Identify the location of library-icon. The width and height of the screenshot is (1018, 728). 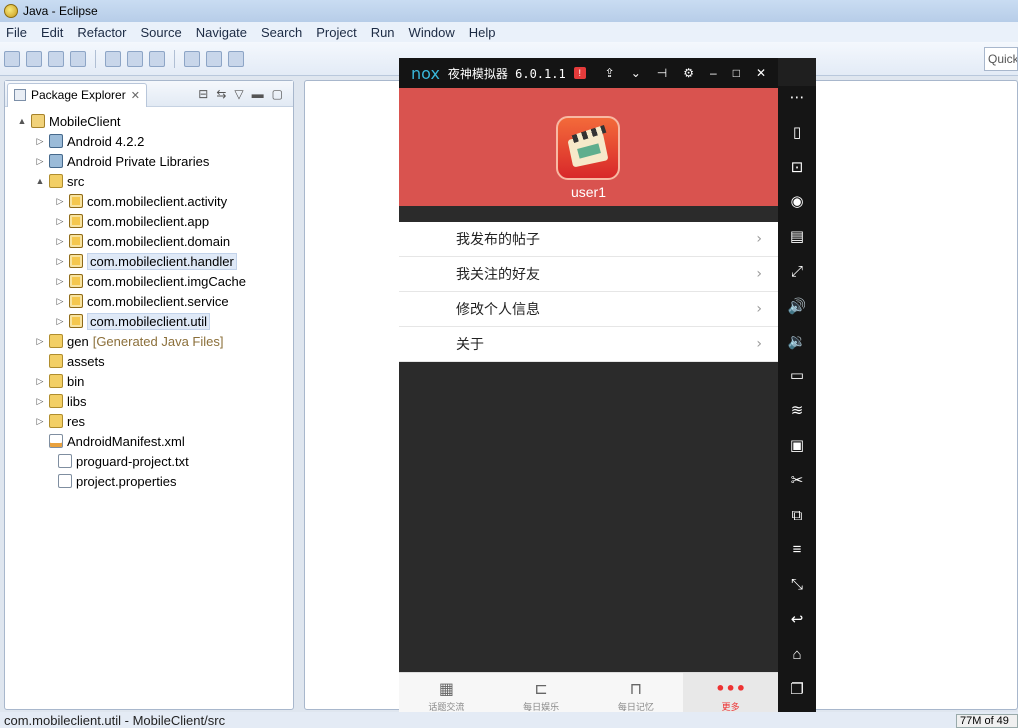
(56, 161).